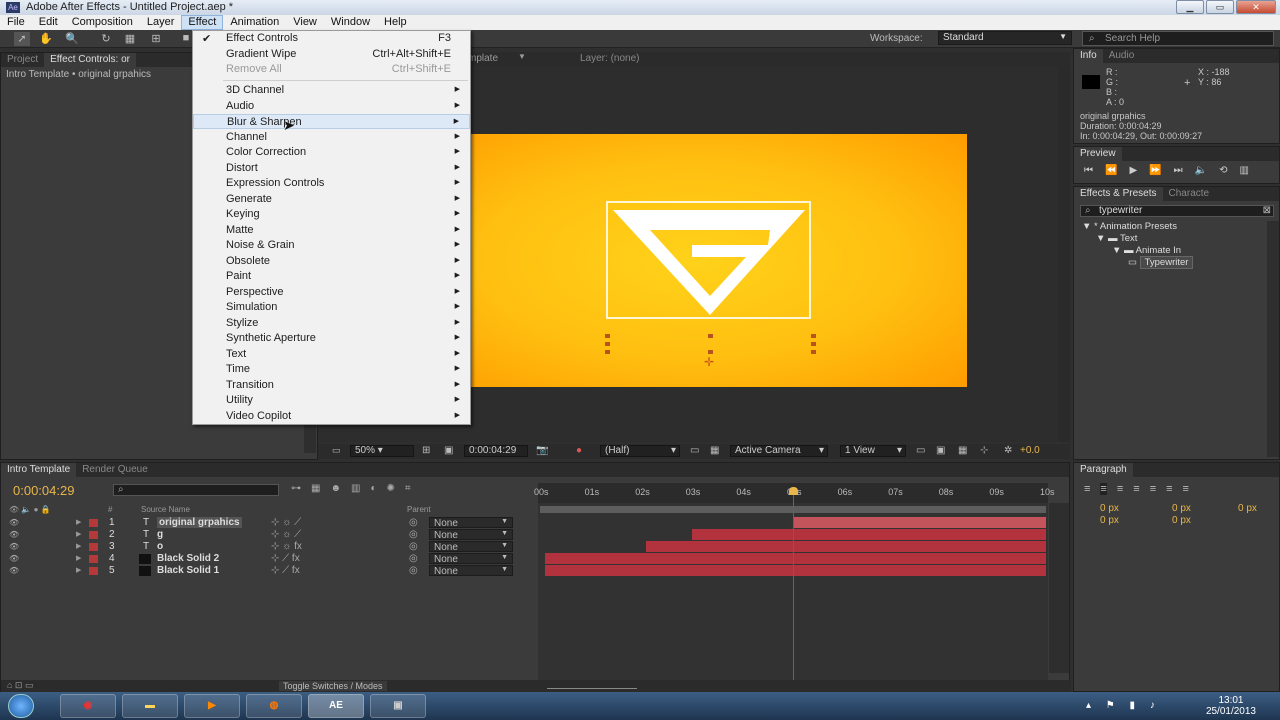 Image resolution: width=1280 pixels, height=720 pixels. Describe the element at coordinates (1190, 7) in the screenshot. I see `minimize-button: ▁` at that location.